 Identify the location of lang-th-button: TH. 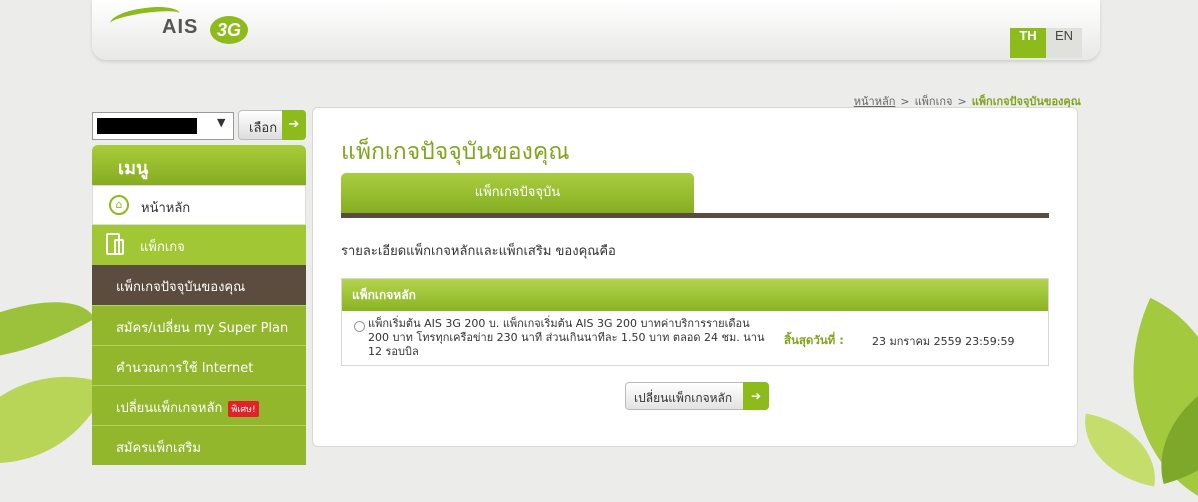
(1028, 43).